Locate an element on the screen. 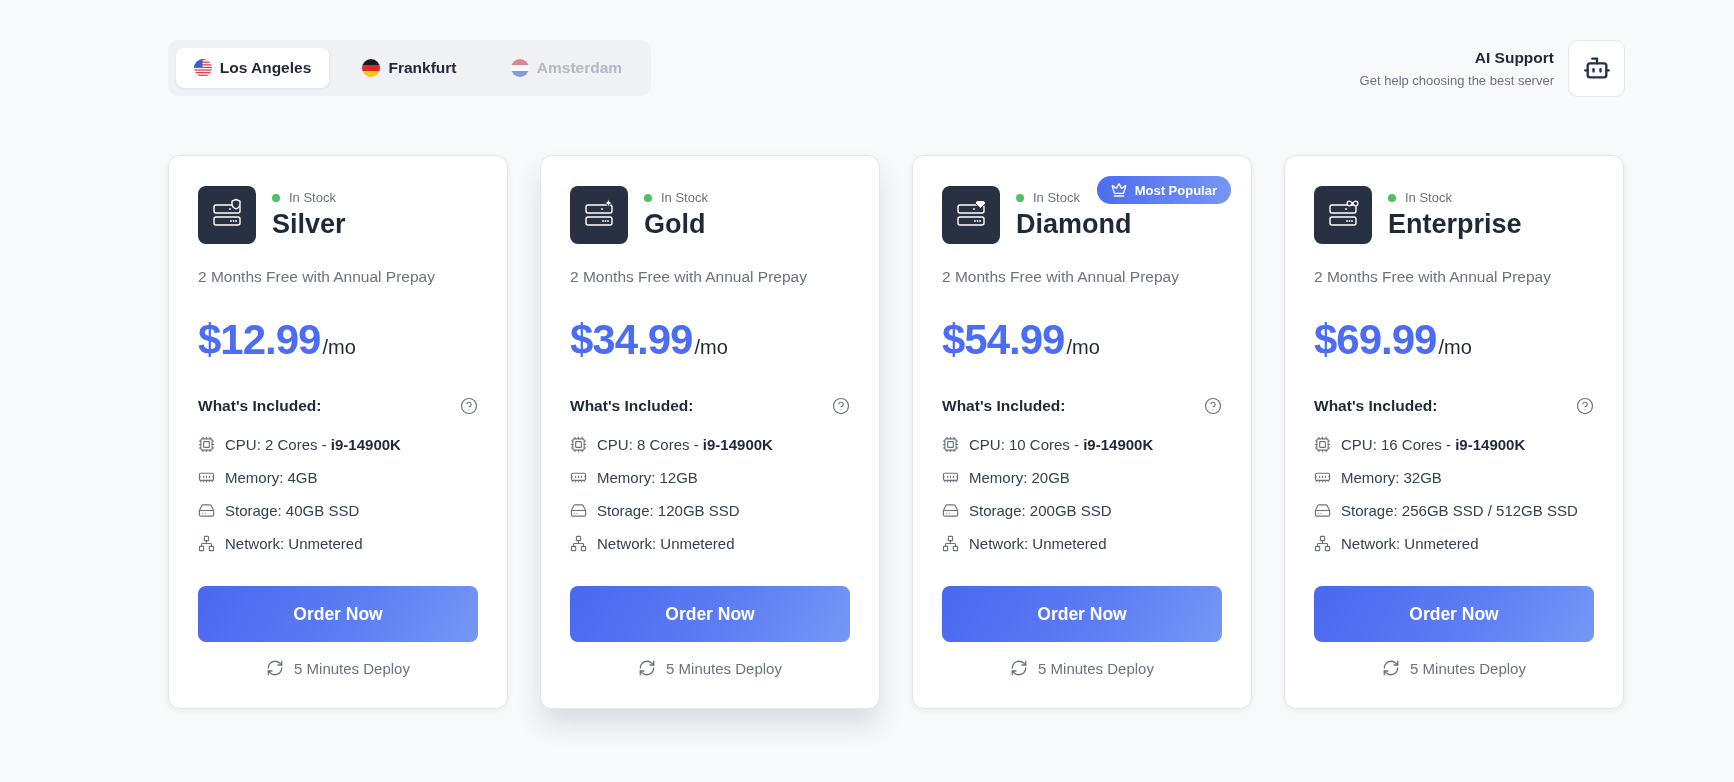 This screenshot has height=782, width=1734. ai-support-subtitle: Get help choosing the best server is located at coordinates (1456, 80).